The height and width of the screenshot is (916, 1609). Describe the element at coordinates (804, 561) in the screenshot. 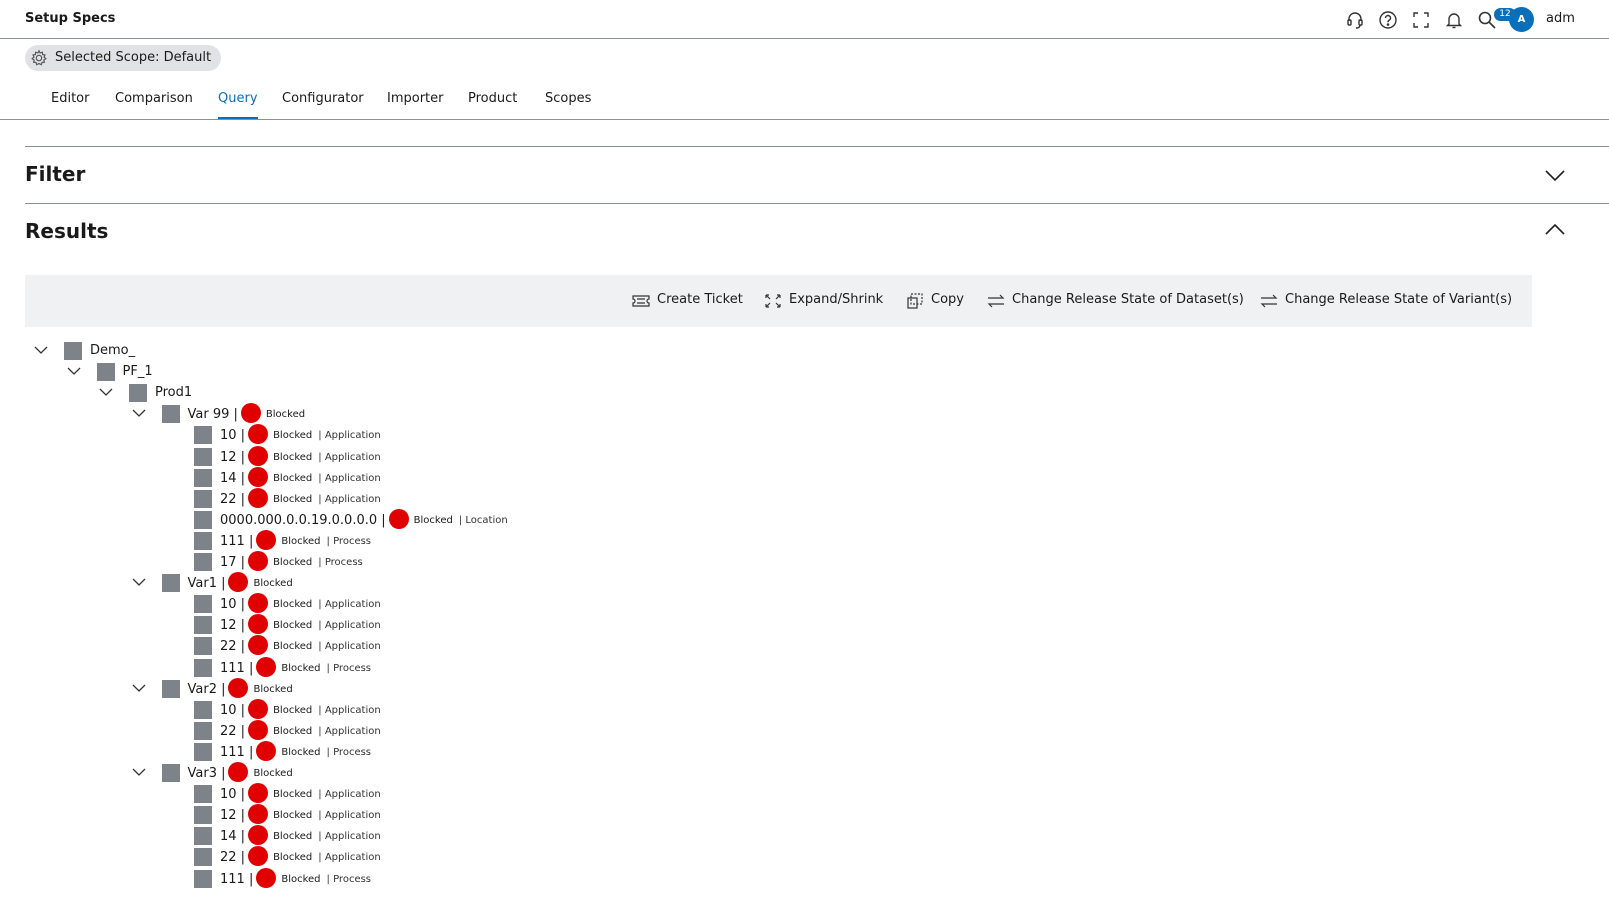

I see `tree-row: 17 | Blocked | Process` at that location.